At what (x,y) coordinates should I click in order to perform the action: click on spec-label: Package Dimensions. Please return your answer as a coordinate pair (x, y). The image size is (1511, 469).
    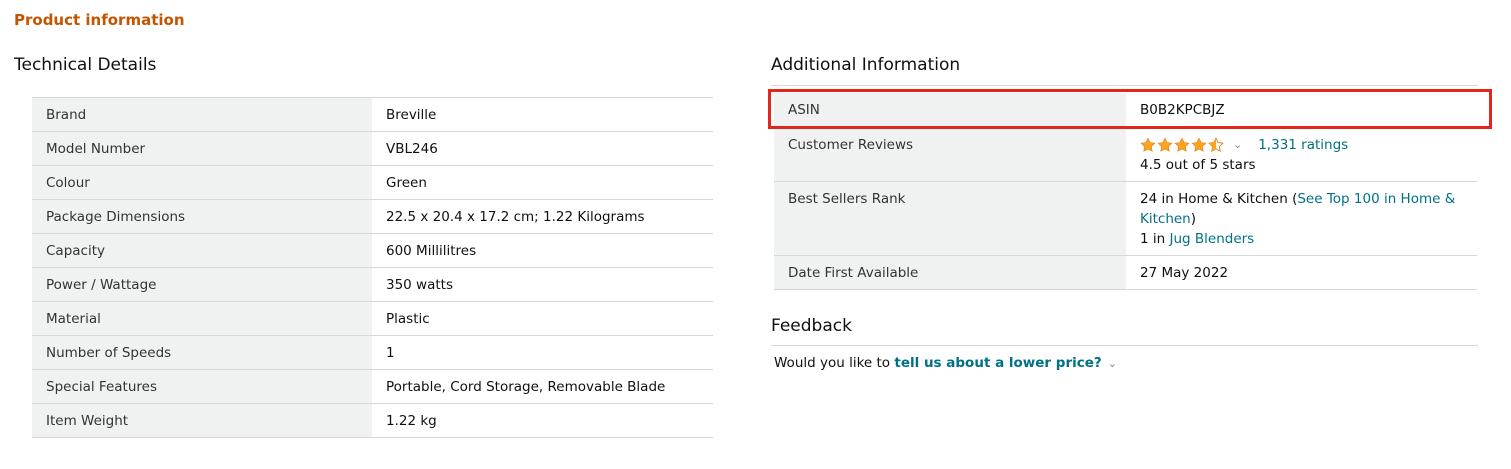
    Looking at the image, I should click on (202, 216).